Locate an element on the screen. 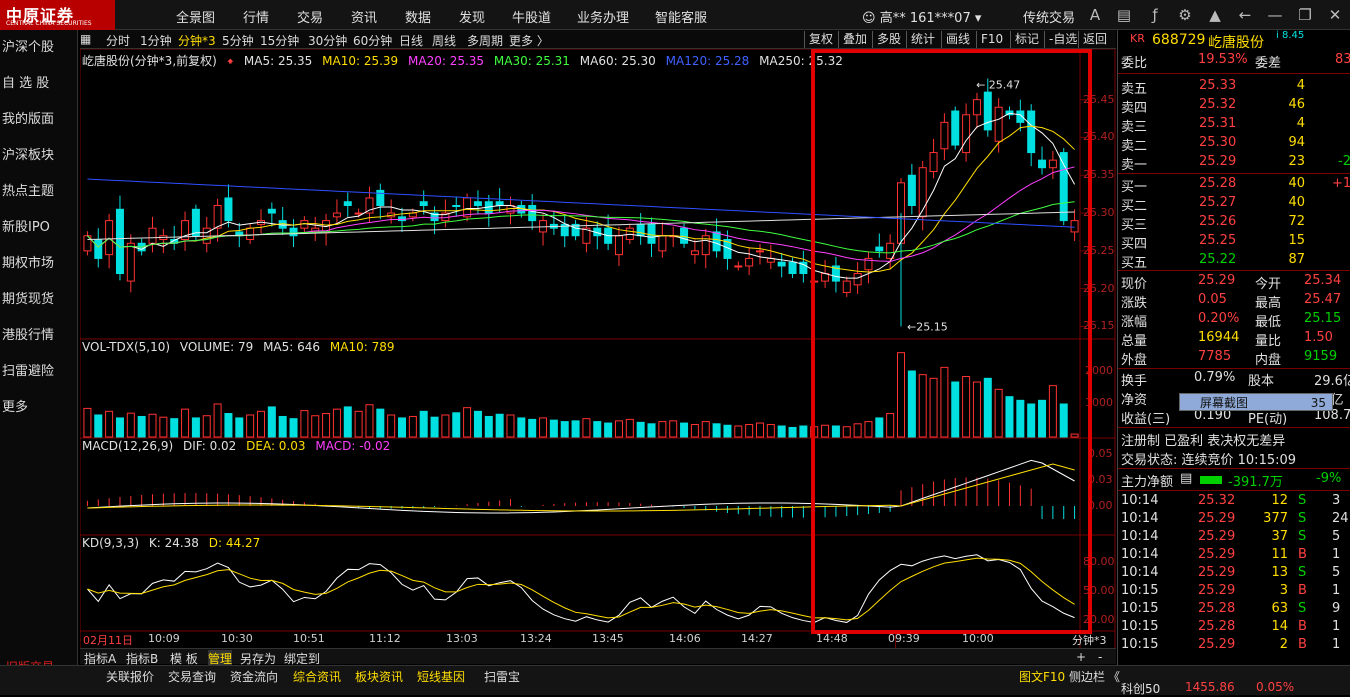 The width and height of the screenshot is (1350, 697). weibi-value: 19.53% is located at coordinates (1223, 59).